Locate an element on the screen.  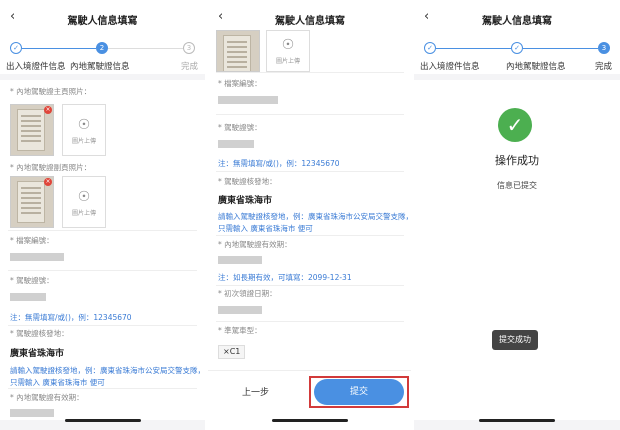
vehicle-type-chip: ×C1 is located at coordinates (232, 352).